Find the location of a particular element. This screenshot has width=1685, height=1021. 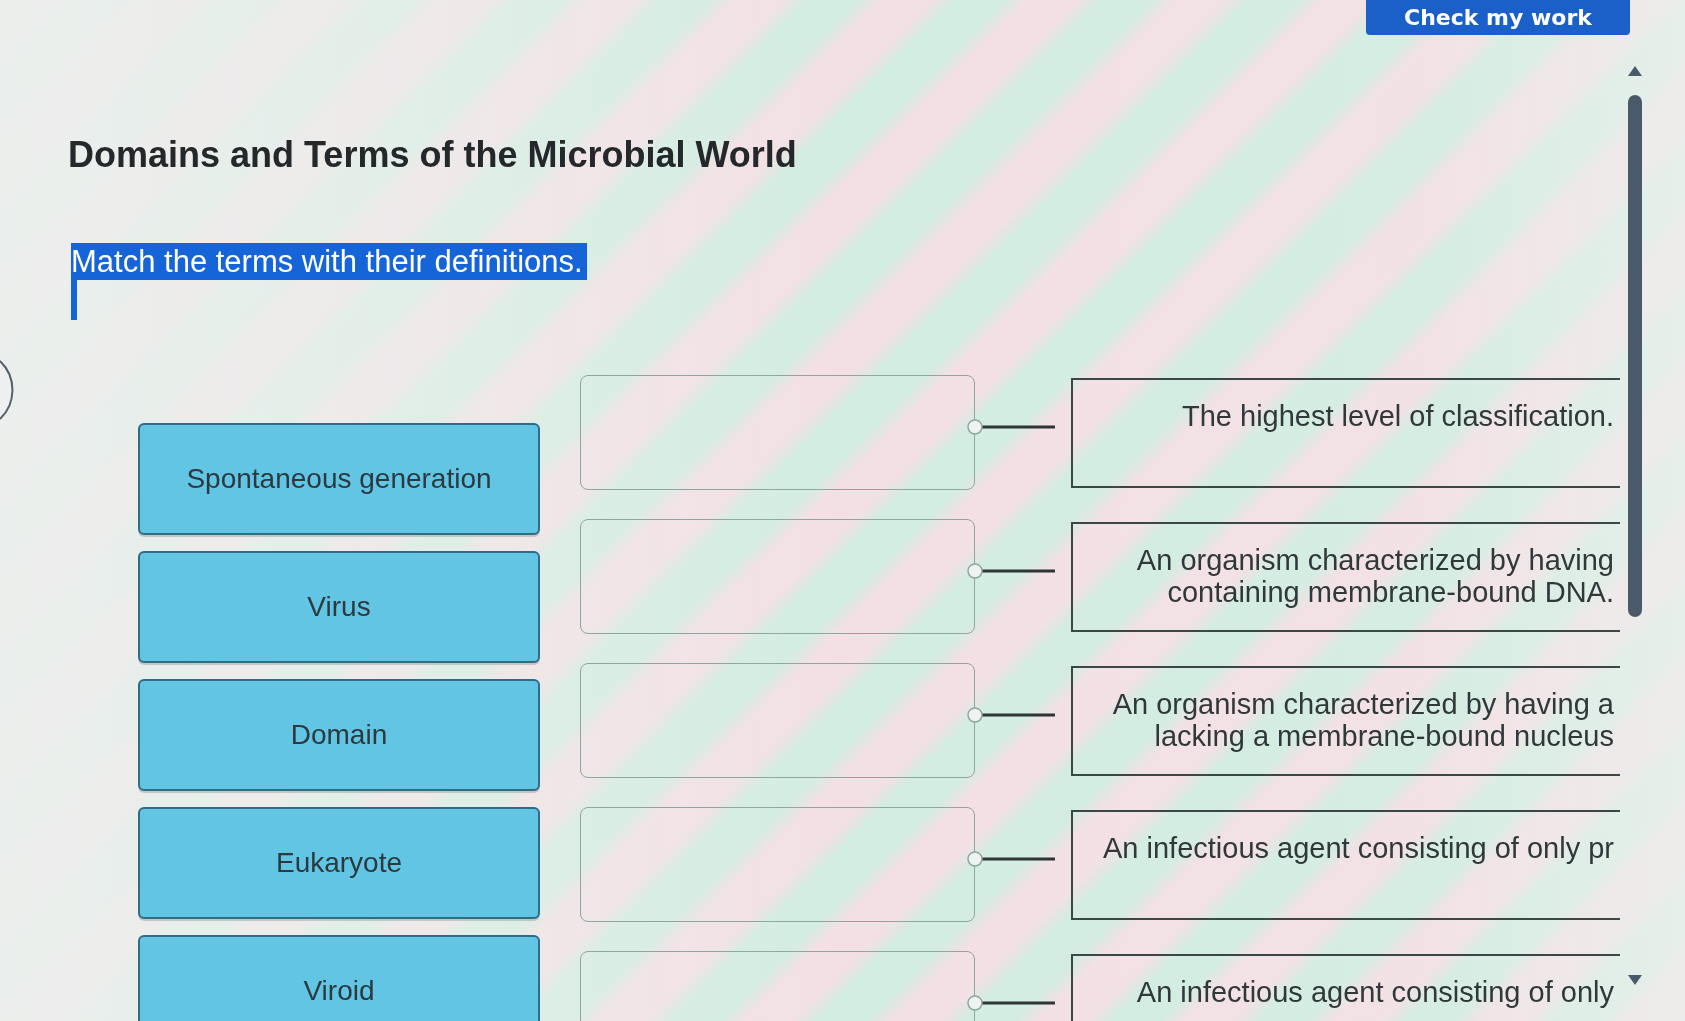

definition-text: An organism characterized by having a is located at coordinates (1363, 704).